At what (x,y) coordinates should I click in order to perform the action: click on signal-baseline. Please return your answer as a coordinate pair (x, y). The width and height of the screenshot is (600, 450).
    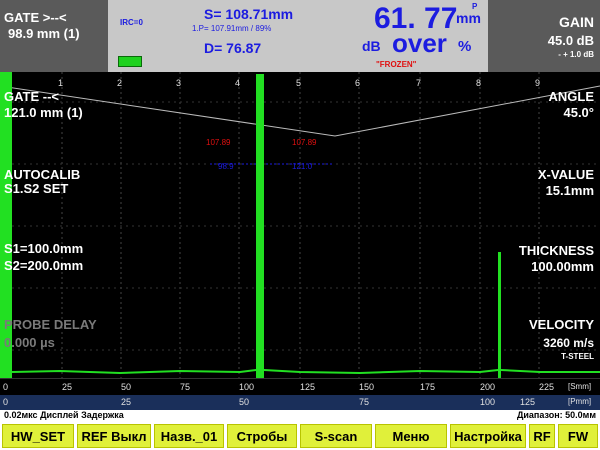
    Looking at the image, I should click on (305, 372).